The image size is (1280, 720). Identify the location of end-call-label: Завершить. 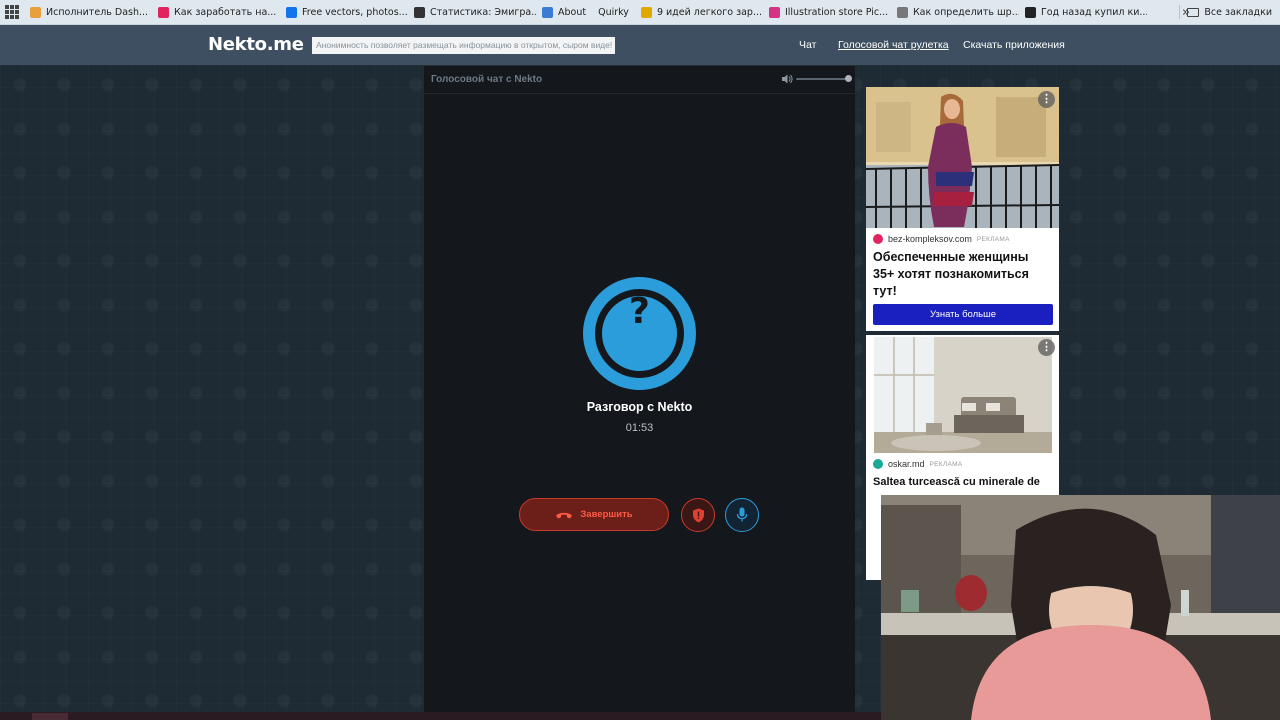
(606, 514).